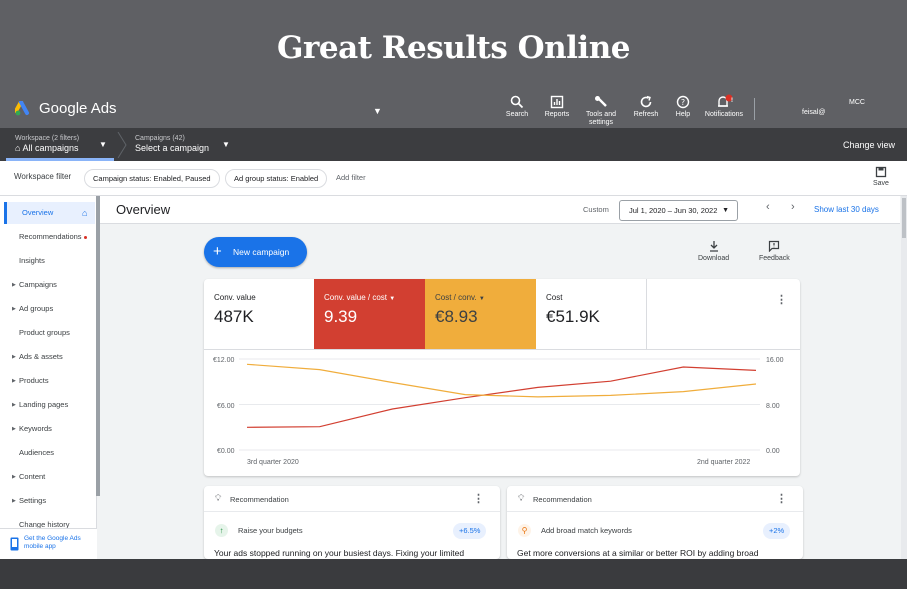 Image resolution: width=907 pixels, height=589 pixels. I want to click on custom-label: Custom, so click(596, 209).